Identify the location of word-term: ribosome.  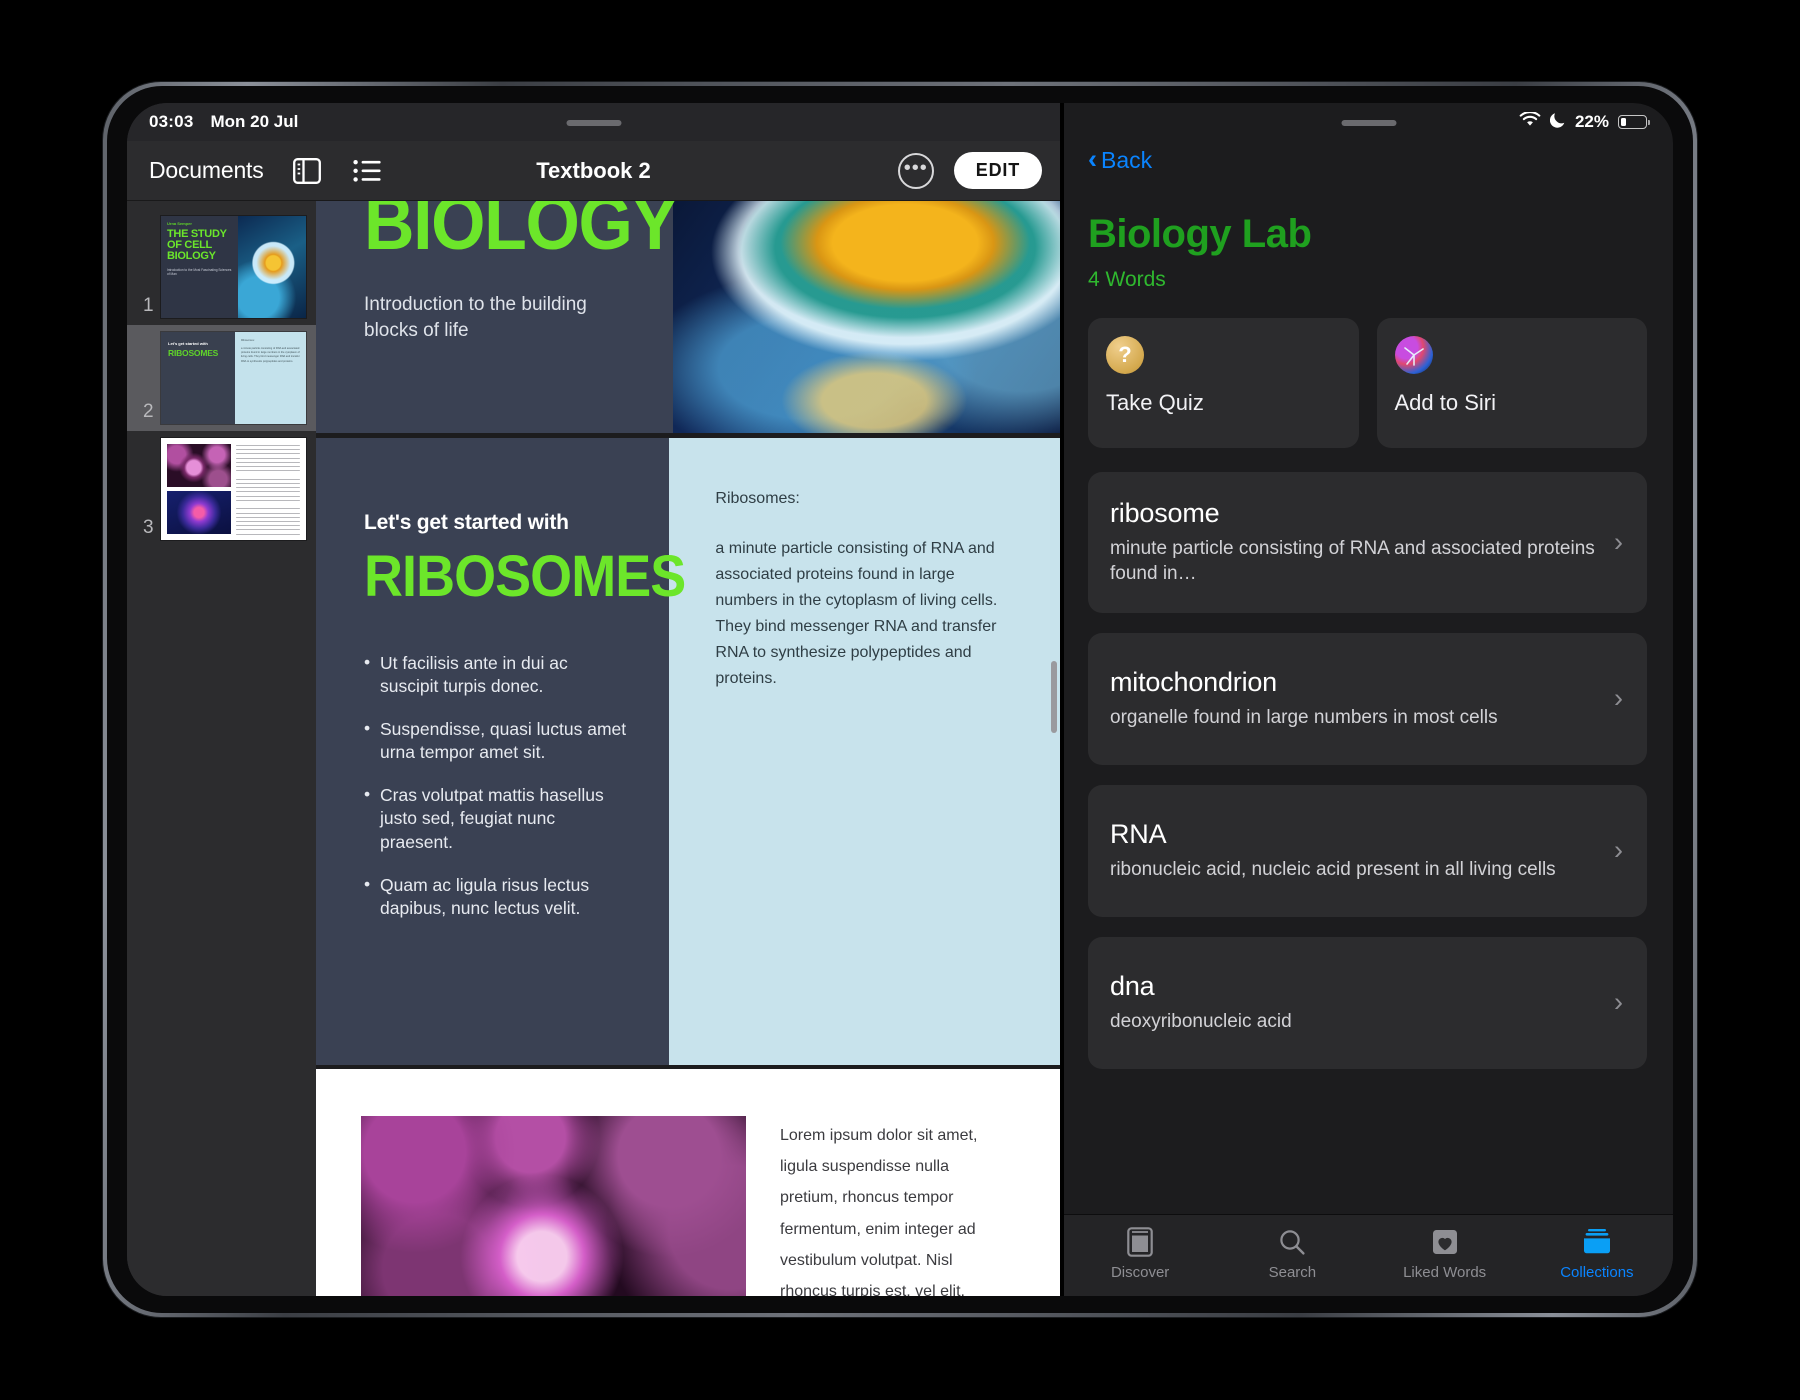
(1165, 513).